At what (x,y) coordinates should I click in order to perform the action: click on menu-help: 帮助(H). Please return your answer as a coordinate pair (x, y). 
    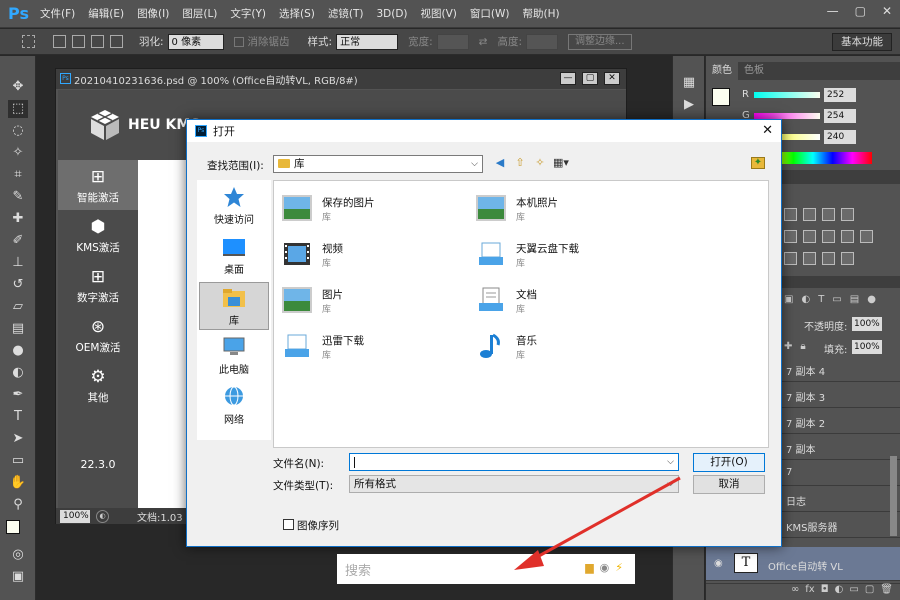
    Looking at the image, I should click on (541, 13).